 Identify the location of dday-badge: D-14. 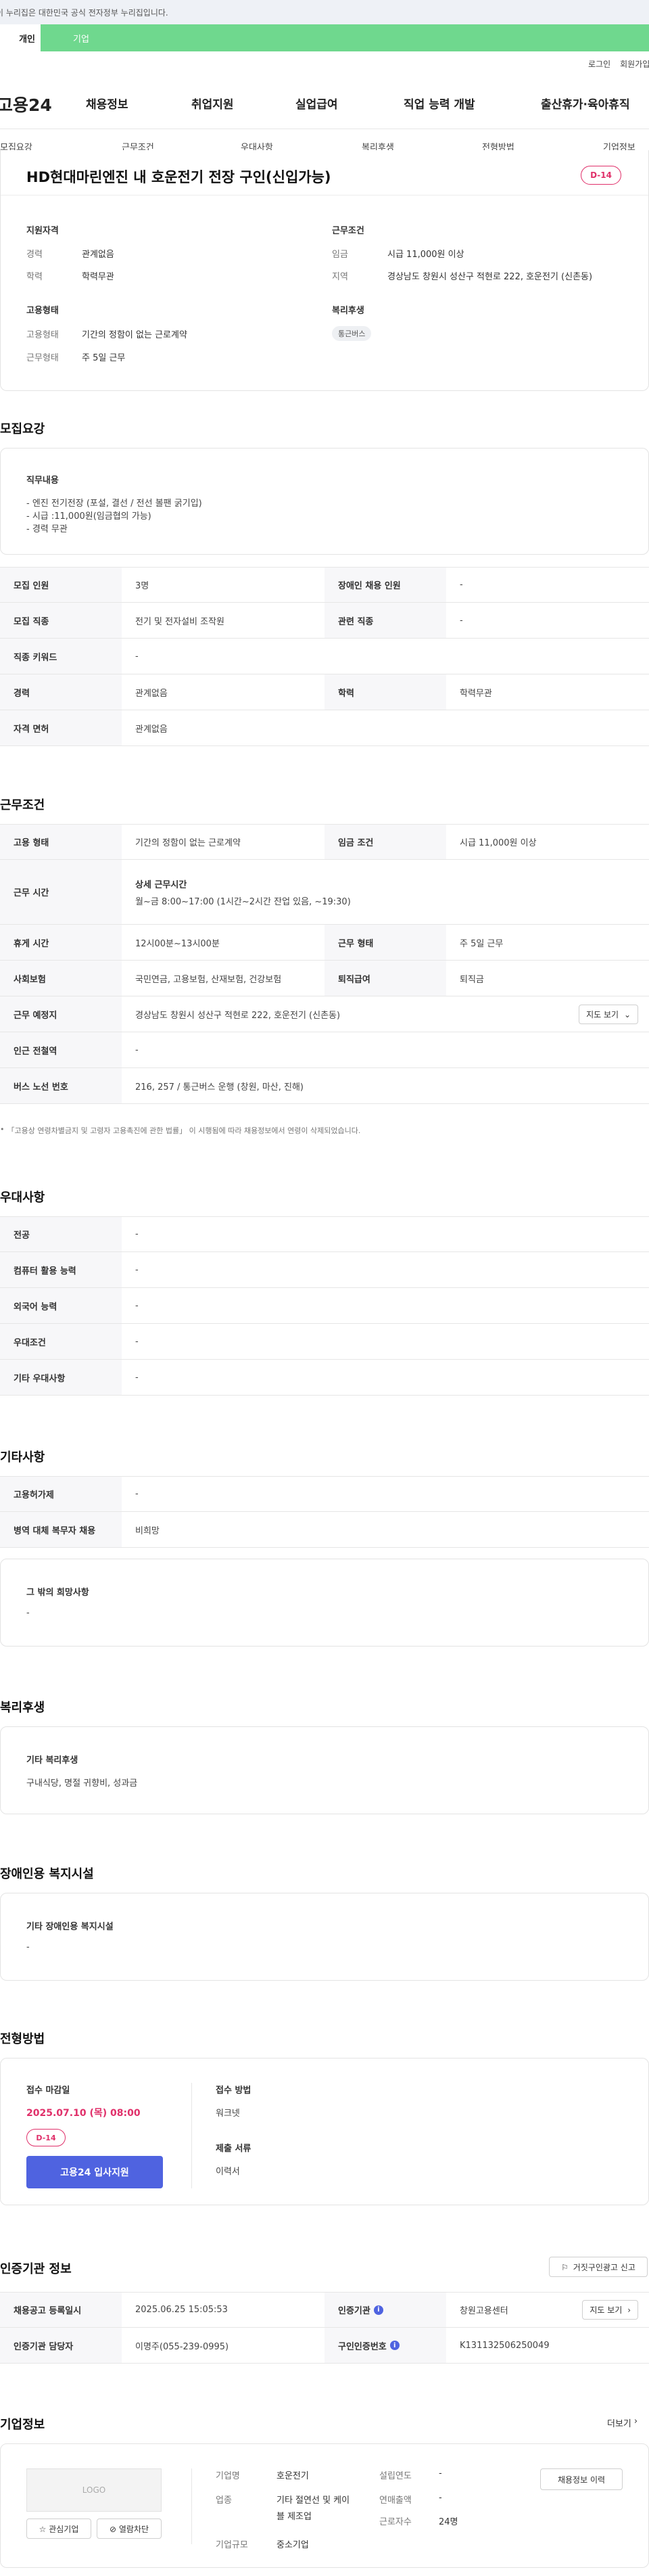
(601, 175).